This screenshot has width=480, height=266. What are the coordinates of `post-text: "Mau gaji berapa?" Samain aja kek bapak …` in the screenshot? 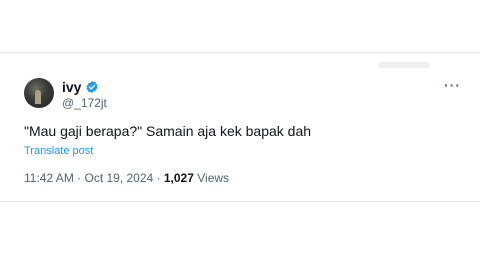 It's located at (168, 131).